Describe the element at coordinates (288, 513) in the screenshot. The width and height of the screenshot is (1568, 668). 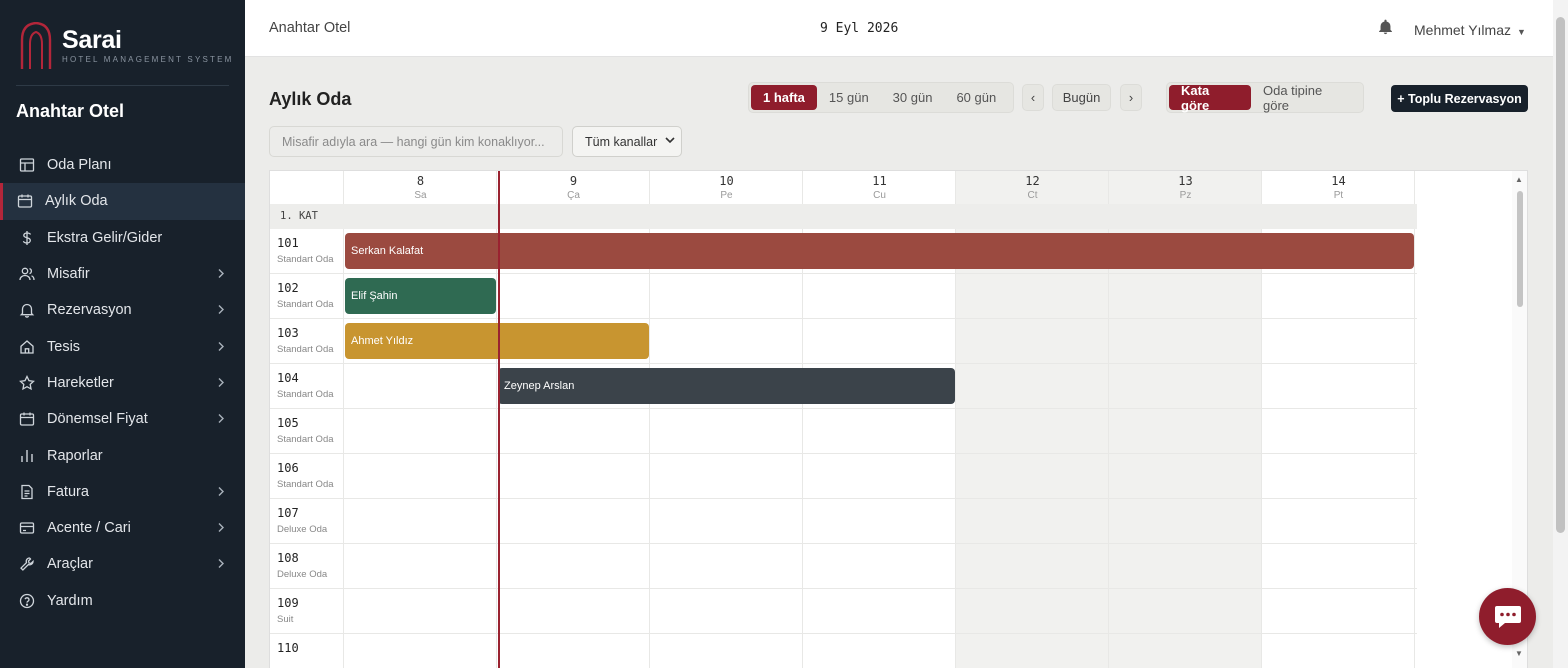
I see `room-number: 107` at that location.